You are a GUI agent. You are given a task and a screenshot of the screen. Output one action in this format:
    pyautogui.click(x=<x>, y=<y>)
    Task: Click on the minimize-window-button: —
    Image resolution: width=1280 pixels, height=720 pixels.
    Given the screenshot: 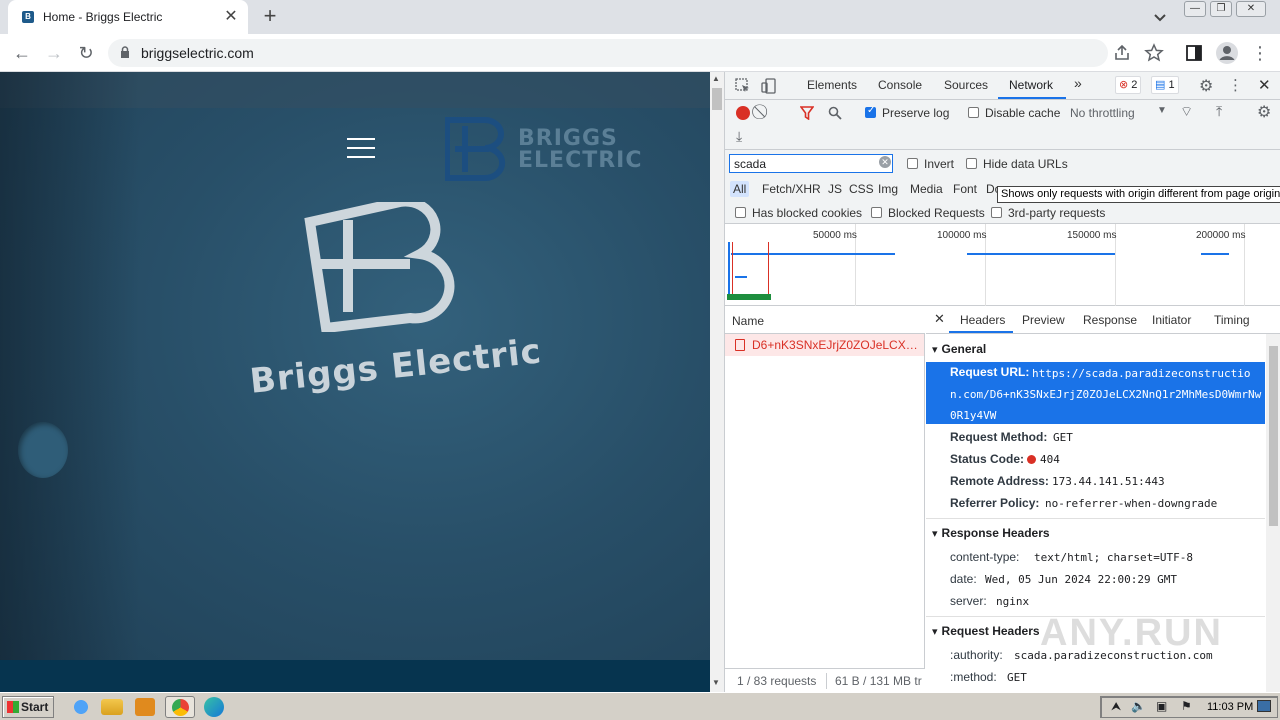 What is the action you would take?
    pyautogui.click(x=1195, y=9)
    